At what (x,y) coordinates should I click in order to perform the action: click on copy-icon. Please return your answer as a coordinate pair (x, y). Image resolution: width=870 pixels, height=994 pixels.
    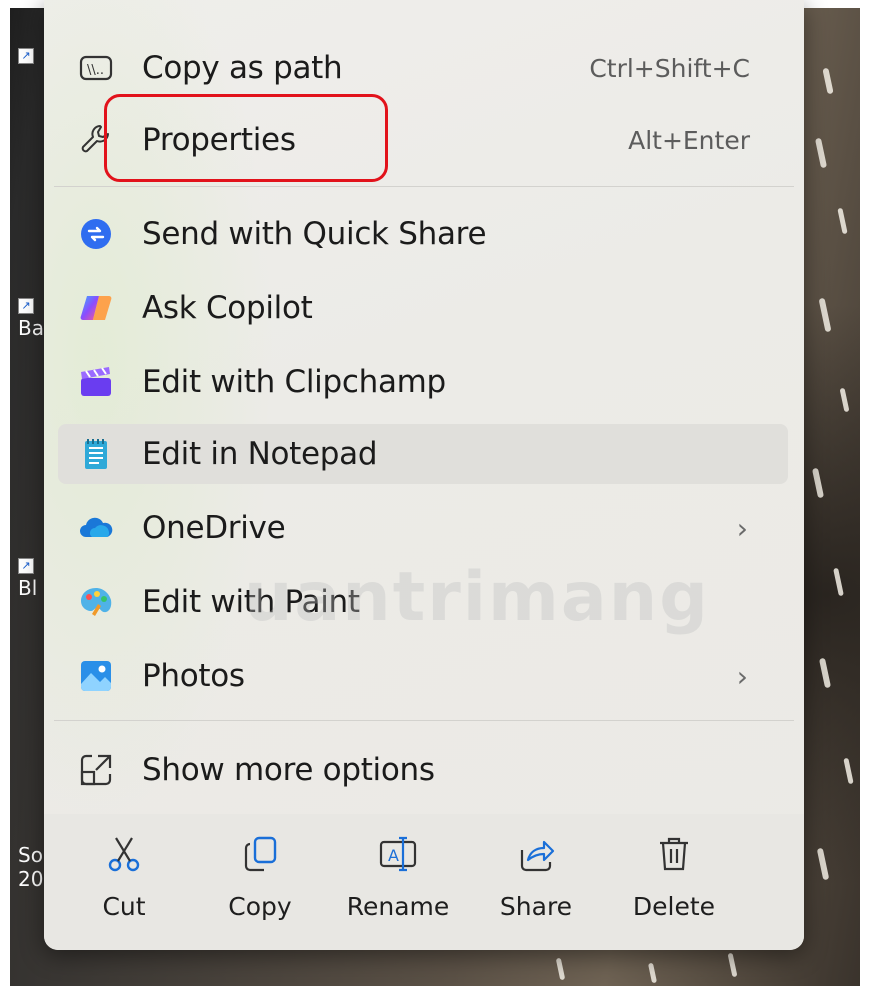
    Looking at the image, I should click on (260, 856).